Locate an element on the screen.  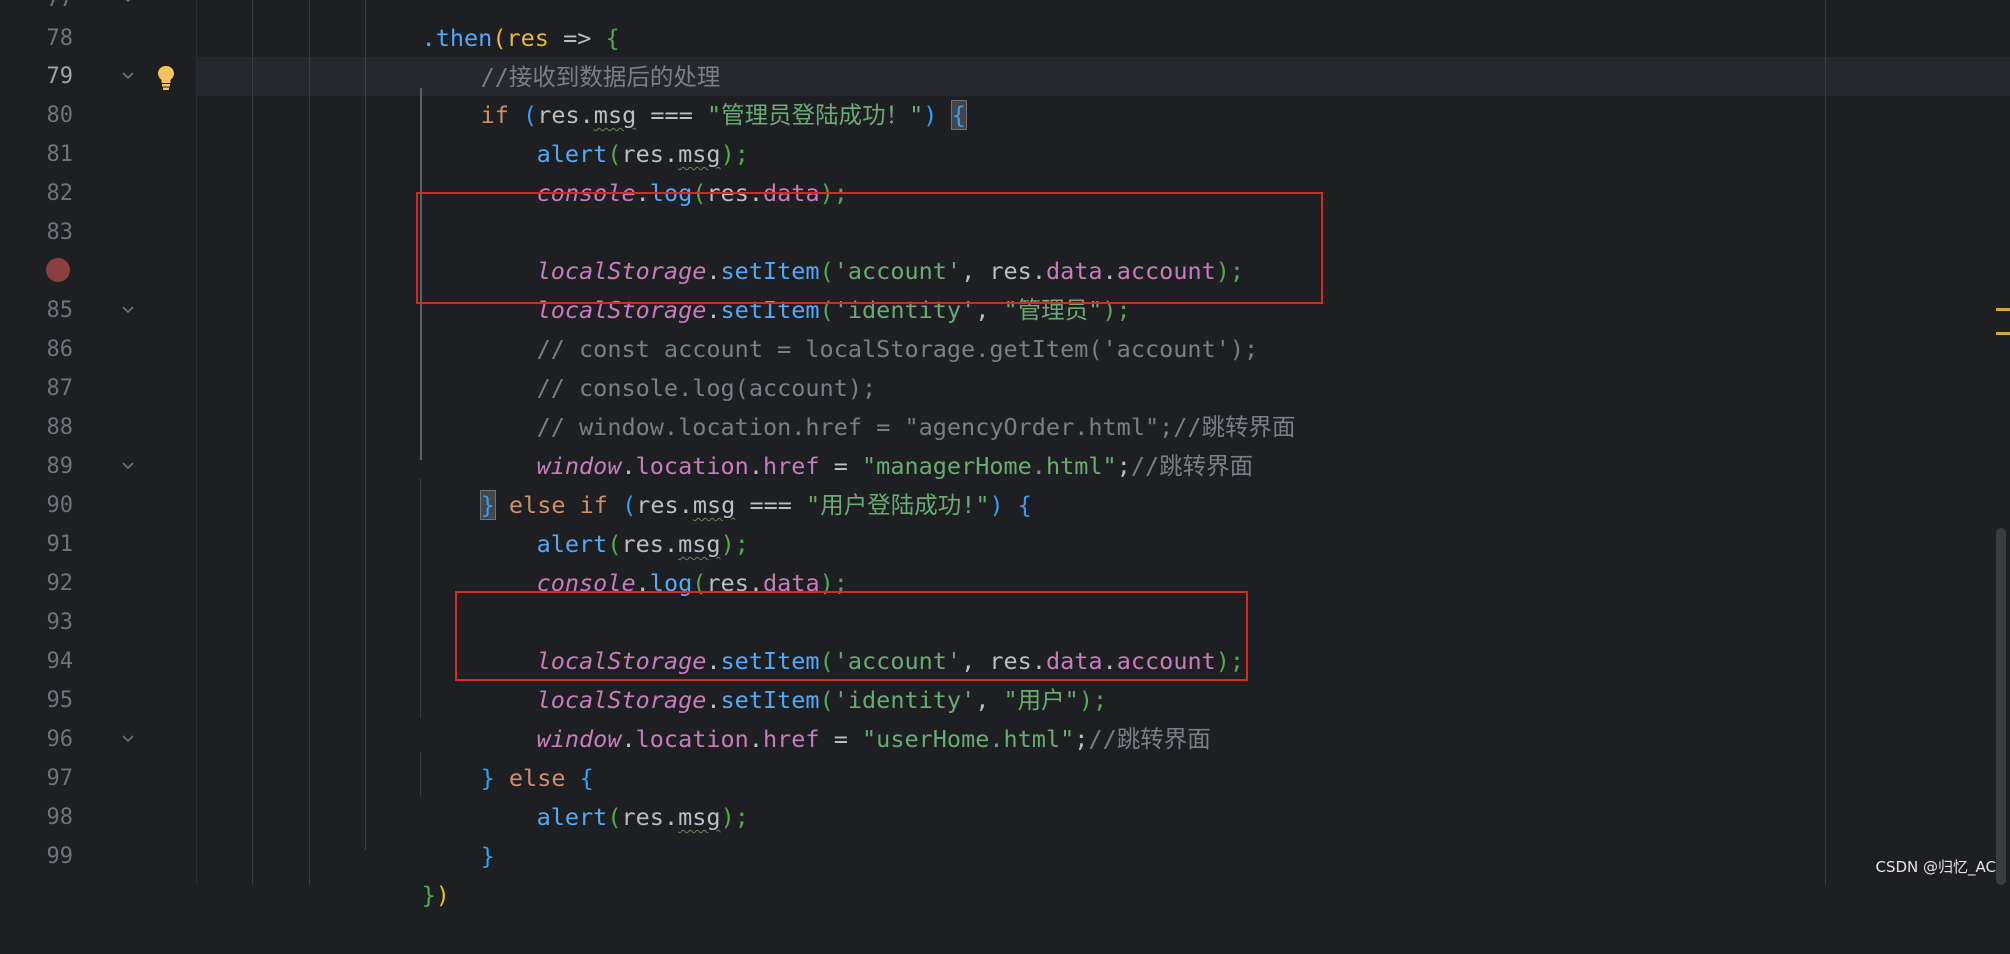
line-number: 81 is located at coordinates (37, 154).